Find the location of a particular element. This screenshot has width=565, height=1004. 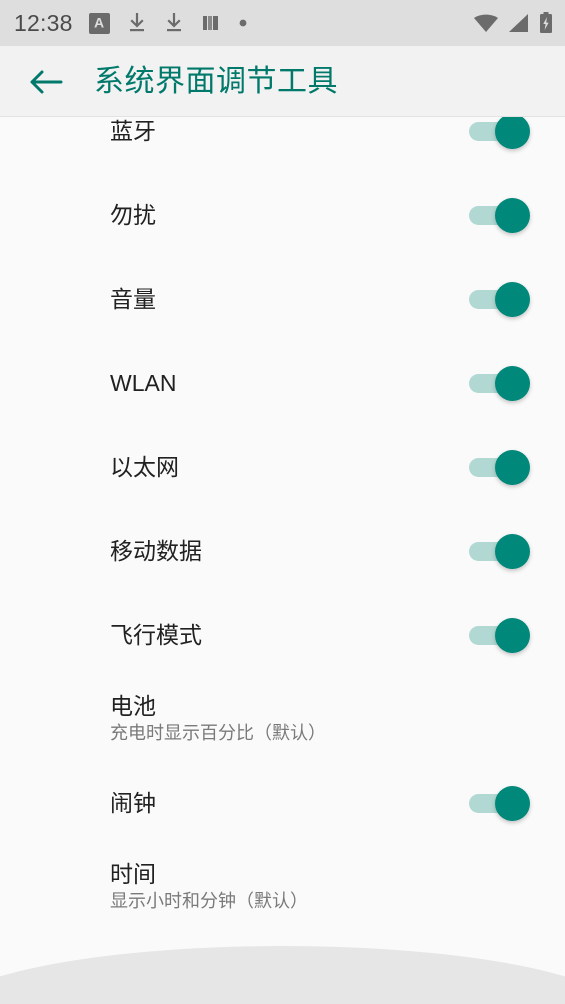

status-bar-system-icons is located at coordinates (513, 23).